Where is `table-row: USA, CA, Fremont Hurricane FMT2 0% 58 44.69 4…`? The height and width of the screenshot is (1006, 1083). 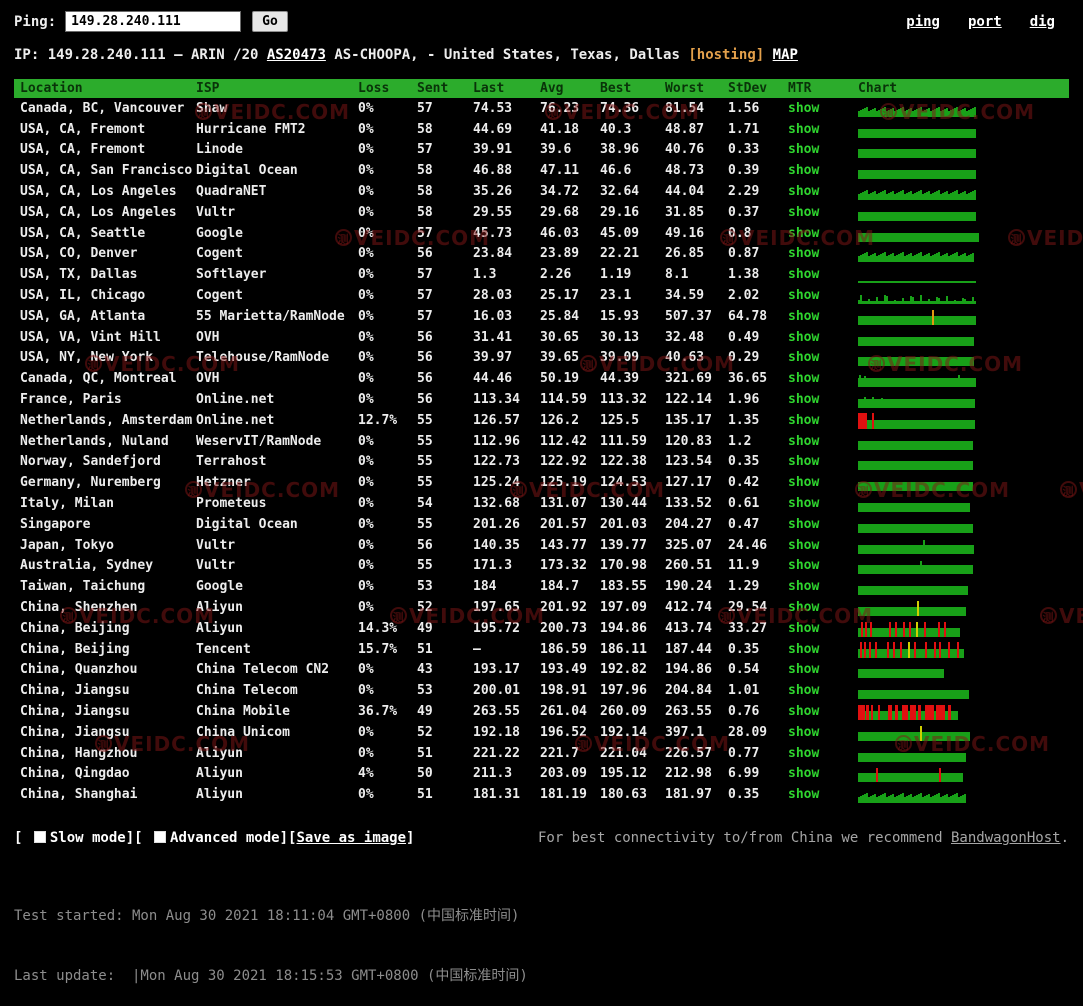
table-row: USA, CA, Fremont Hurricane FMT2 0% 58 44.69 4… is located at coordinates (541, 129).